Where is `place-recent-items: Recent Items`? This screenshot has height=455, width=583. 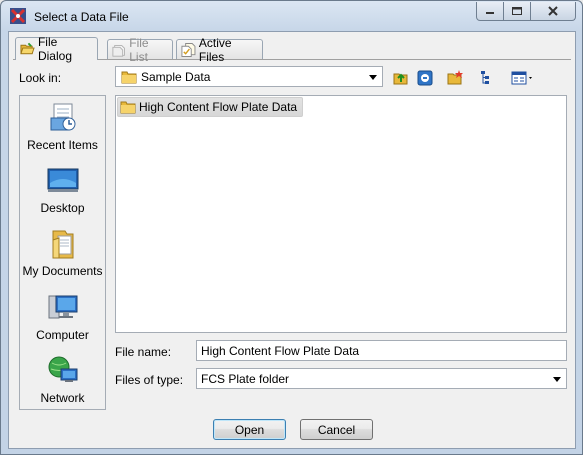 place-recent-items: Recent Items is located at coordinates (62, 127).